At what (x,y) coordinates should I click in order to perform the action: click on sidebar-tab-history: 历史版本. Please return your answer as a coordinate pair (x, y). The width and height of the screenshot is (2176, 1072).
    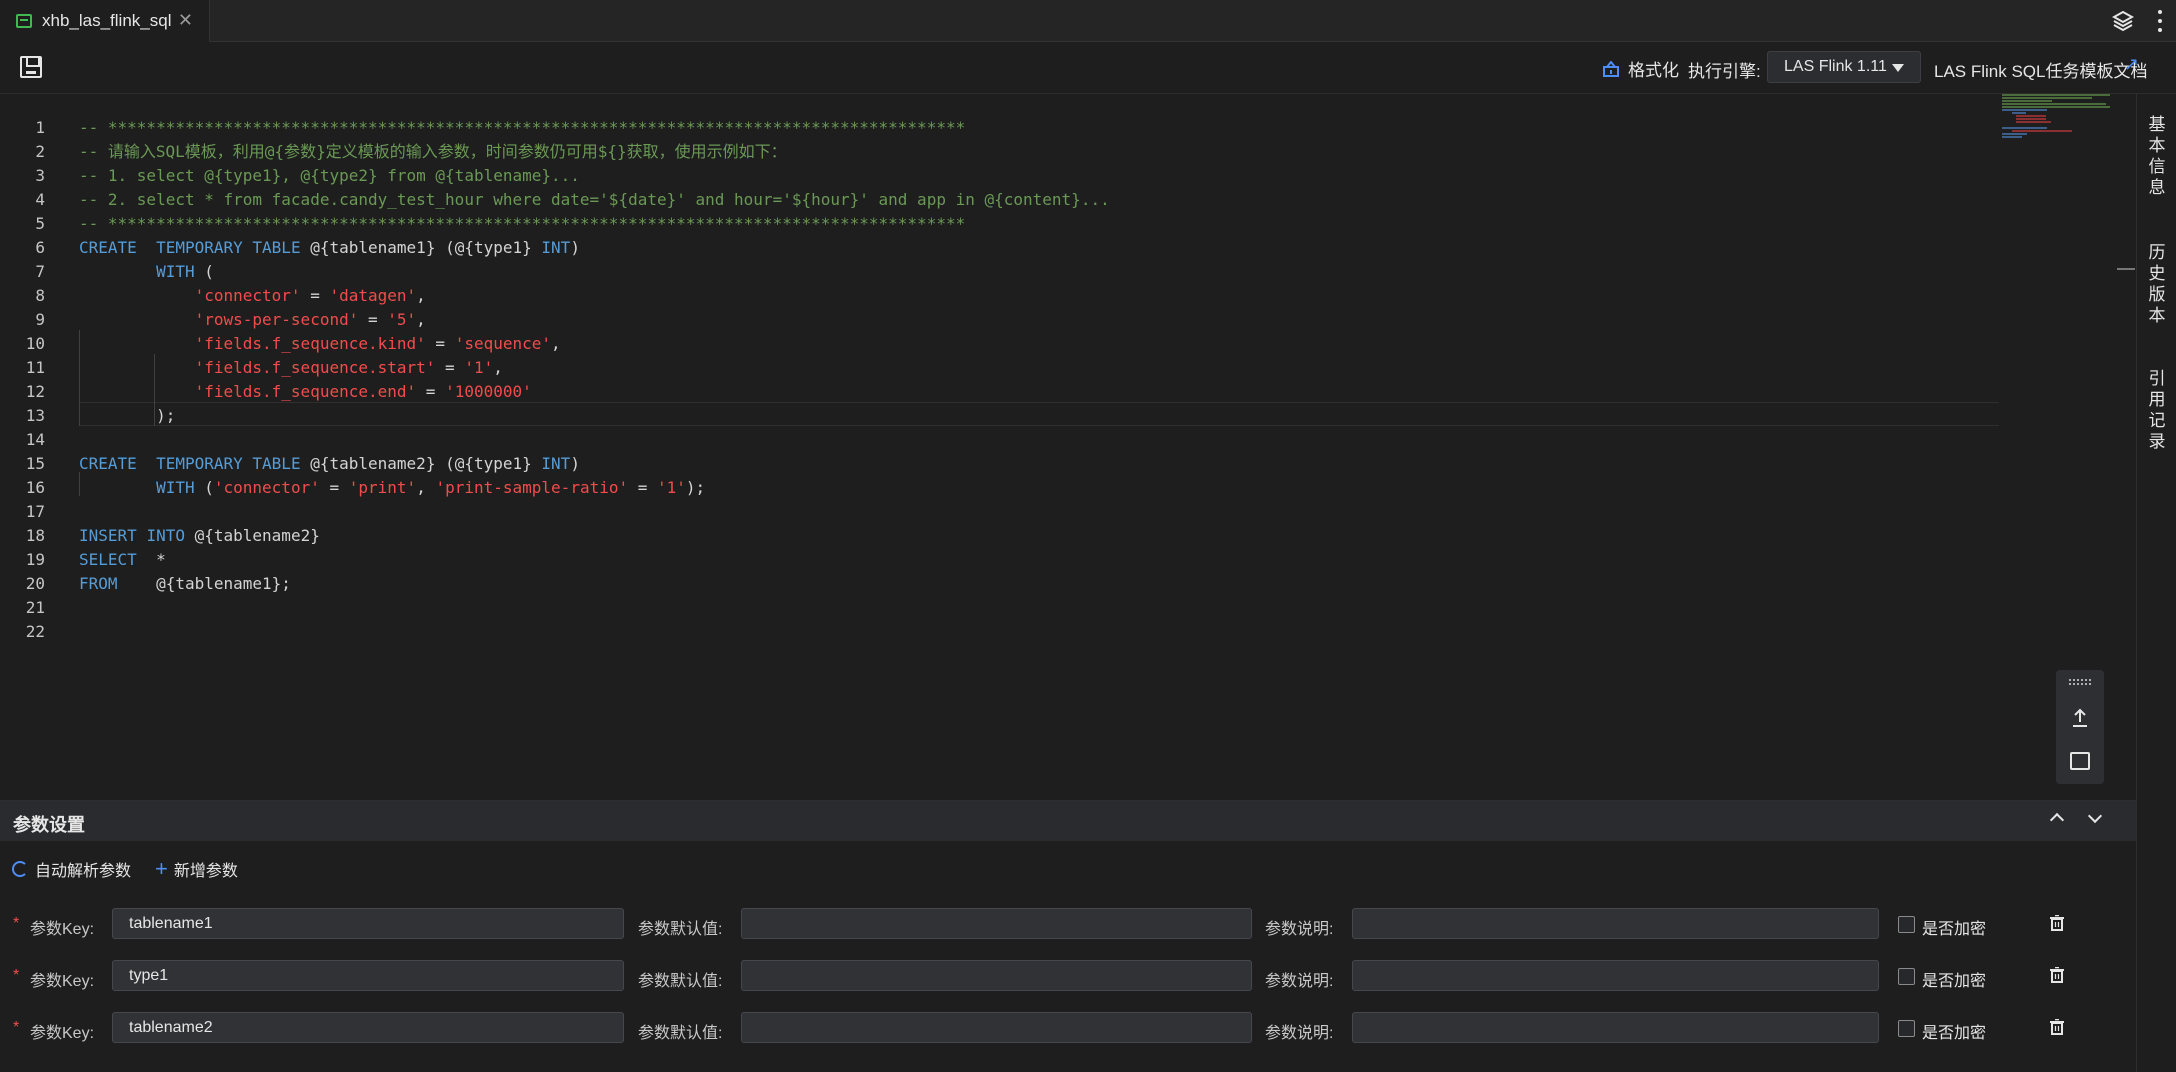
    Looking at the image, I should click on (2156, 284).